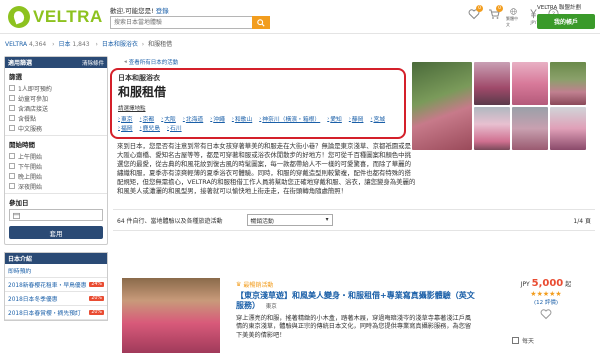 The image size is (600, 353). I want to click on view-all-japan-link: ◂ 查看所有日本的活動, so click(151, 62).